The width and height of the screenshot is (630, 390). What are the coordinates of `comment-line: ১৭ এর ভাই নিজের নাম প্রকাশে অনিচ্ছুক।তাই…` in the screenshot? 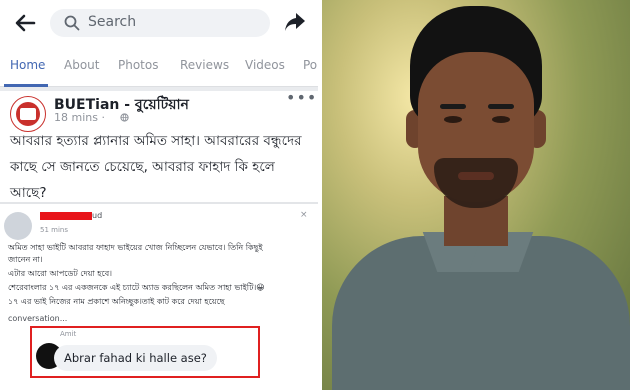 It's located at (116, 301).